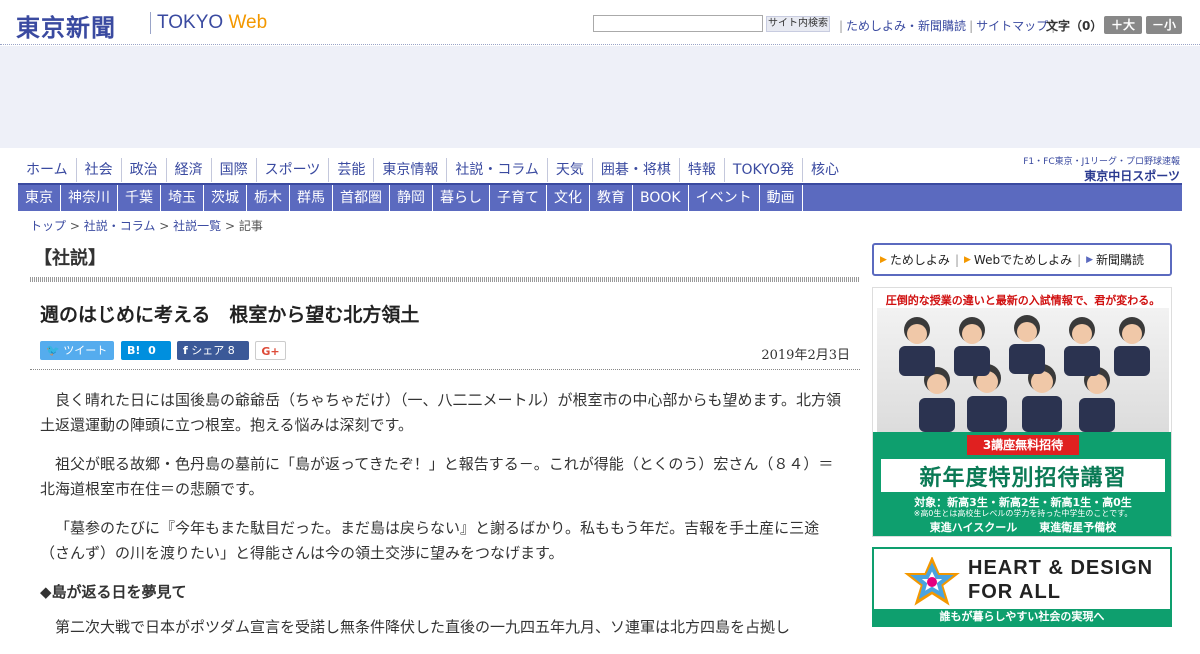  What do you see at coordinates (1012, 26) in the screenshot?
I see `sitemap-link: サイトマップ` at bounding box center [1012, 26].